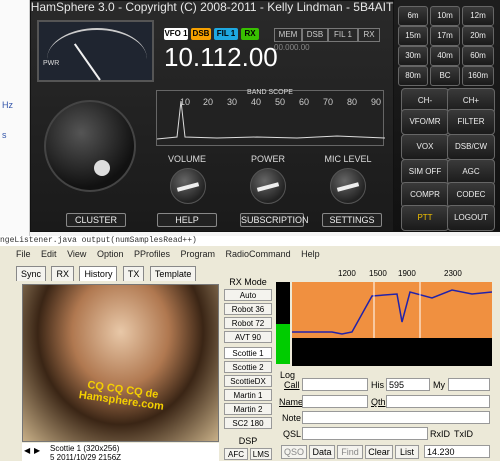 Image resolution: width=500 pixels, height=462 pixels. Describe the element at coordinates (27, 450) in the screenshot. I see `prev-icon: ◀` at that location.